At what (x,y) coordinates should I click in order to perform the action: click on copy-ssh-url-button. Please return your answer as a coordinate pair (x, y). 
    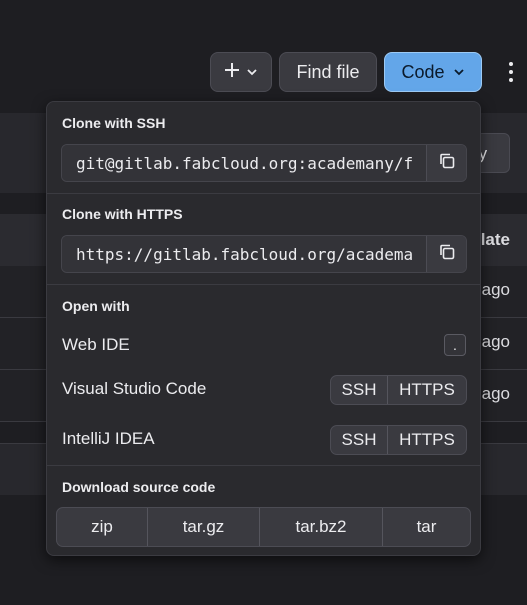
    Looking at the image, I should click on (446, 163).